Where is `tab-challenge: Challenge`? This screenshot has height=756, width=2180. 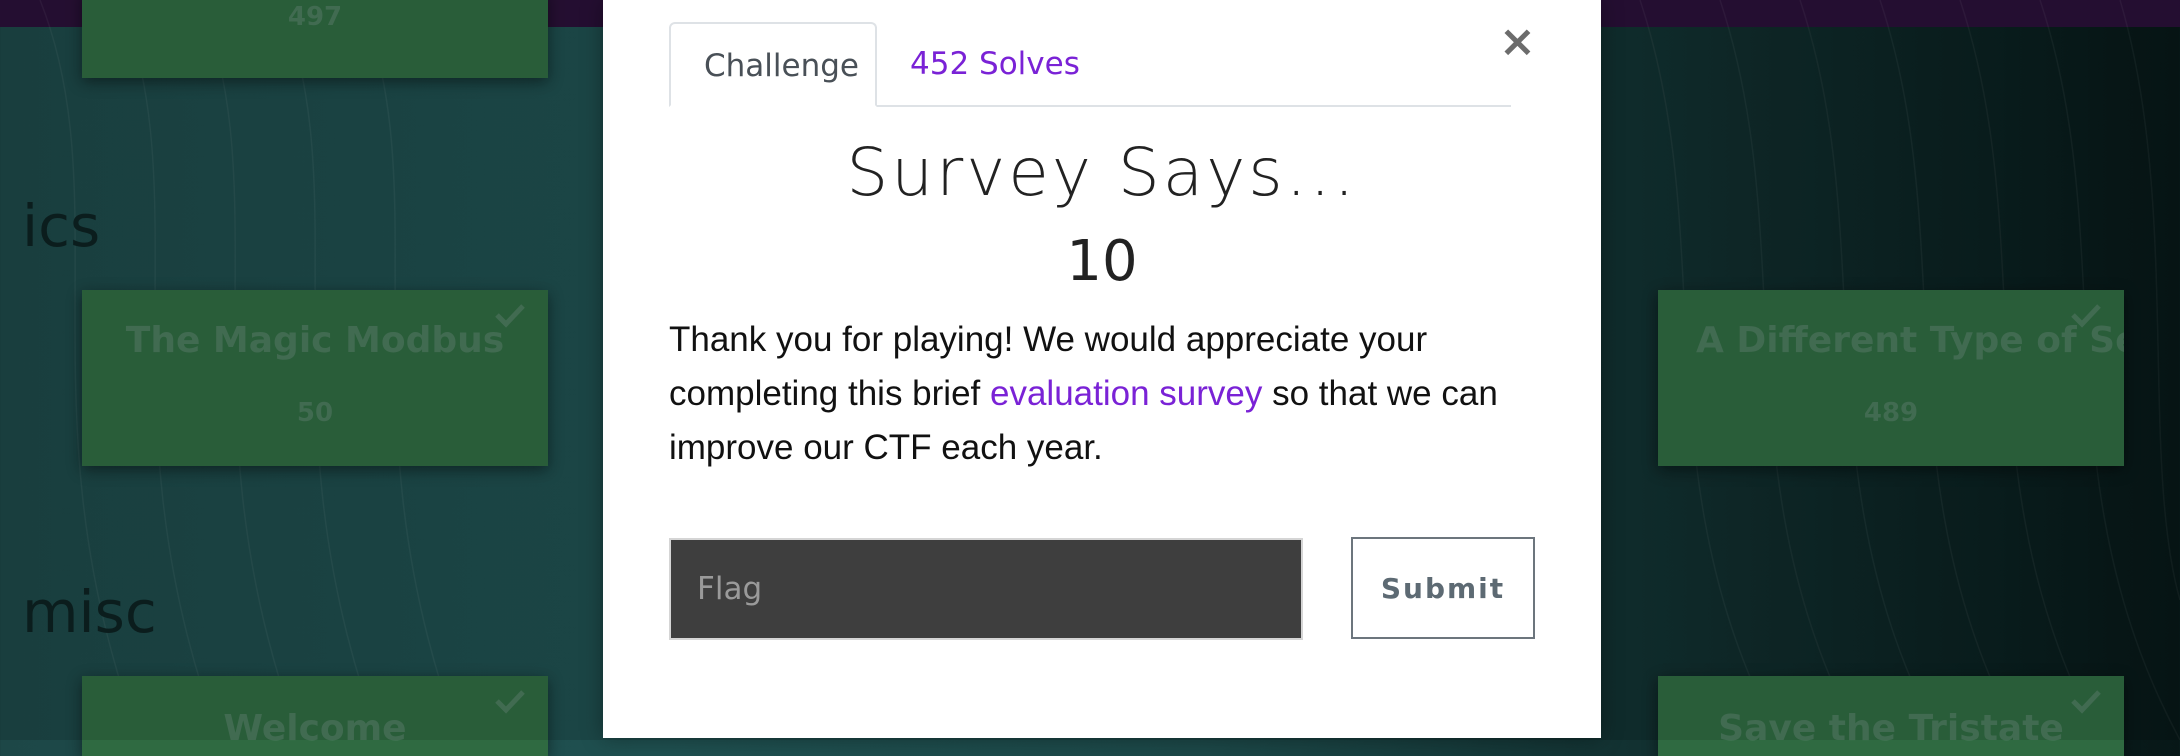
tab-challenge: Challenge is located at coordinates (773, 64).